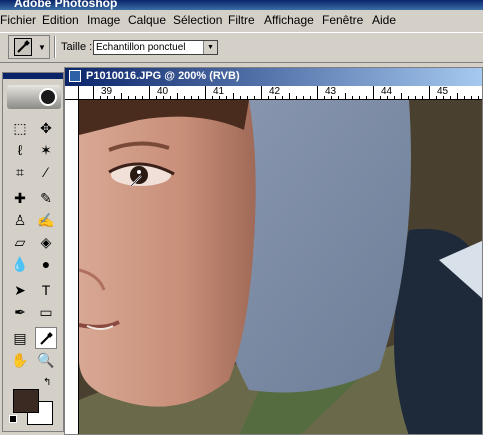 This screenshot has height=435, width=483. Describe the element at coordinates (46, 128) in the screenshot. I see `move-icon: ✥` at that location.